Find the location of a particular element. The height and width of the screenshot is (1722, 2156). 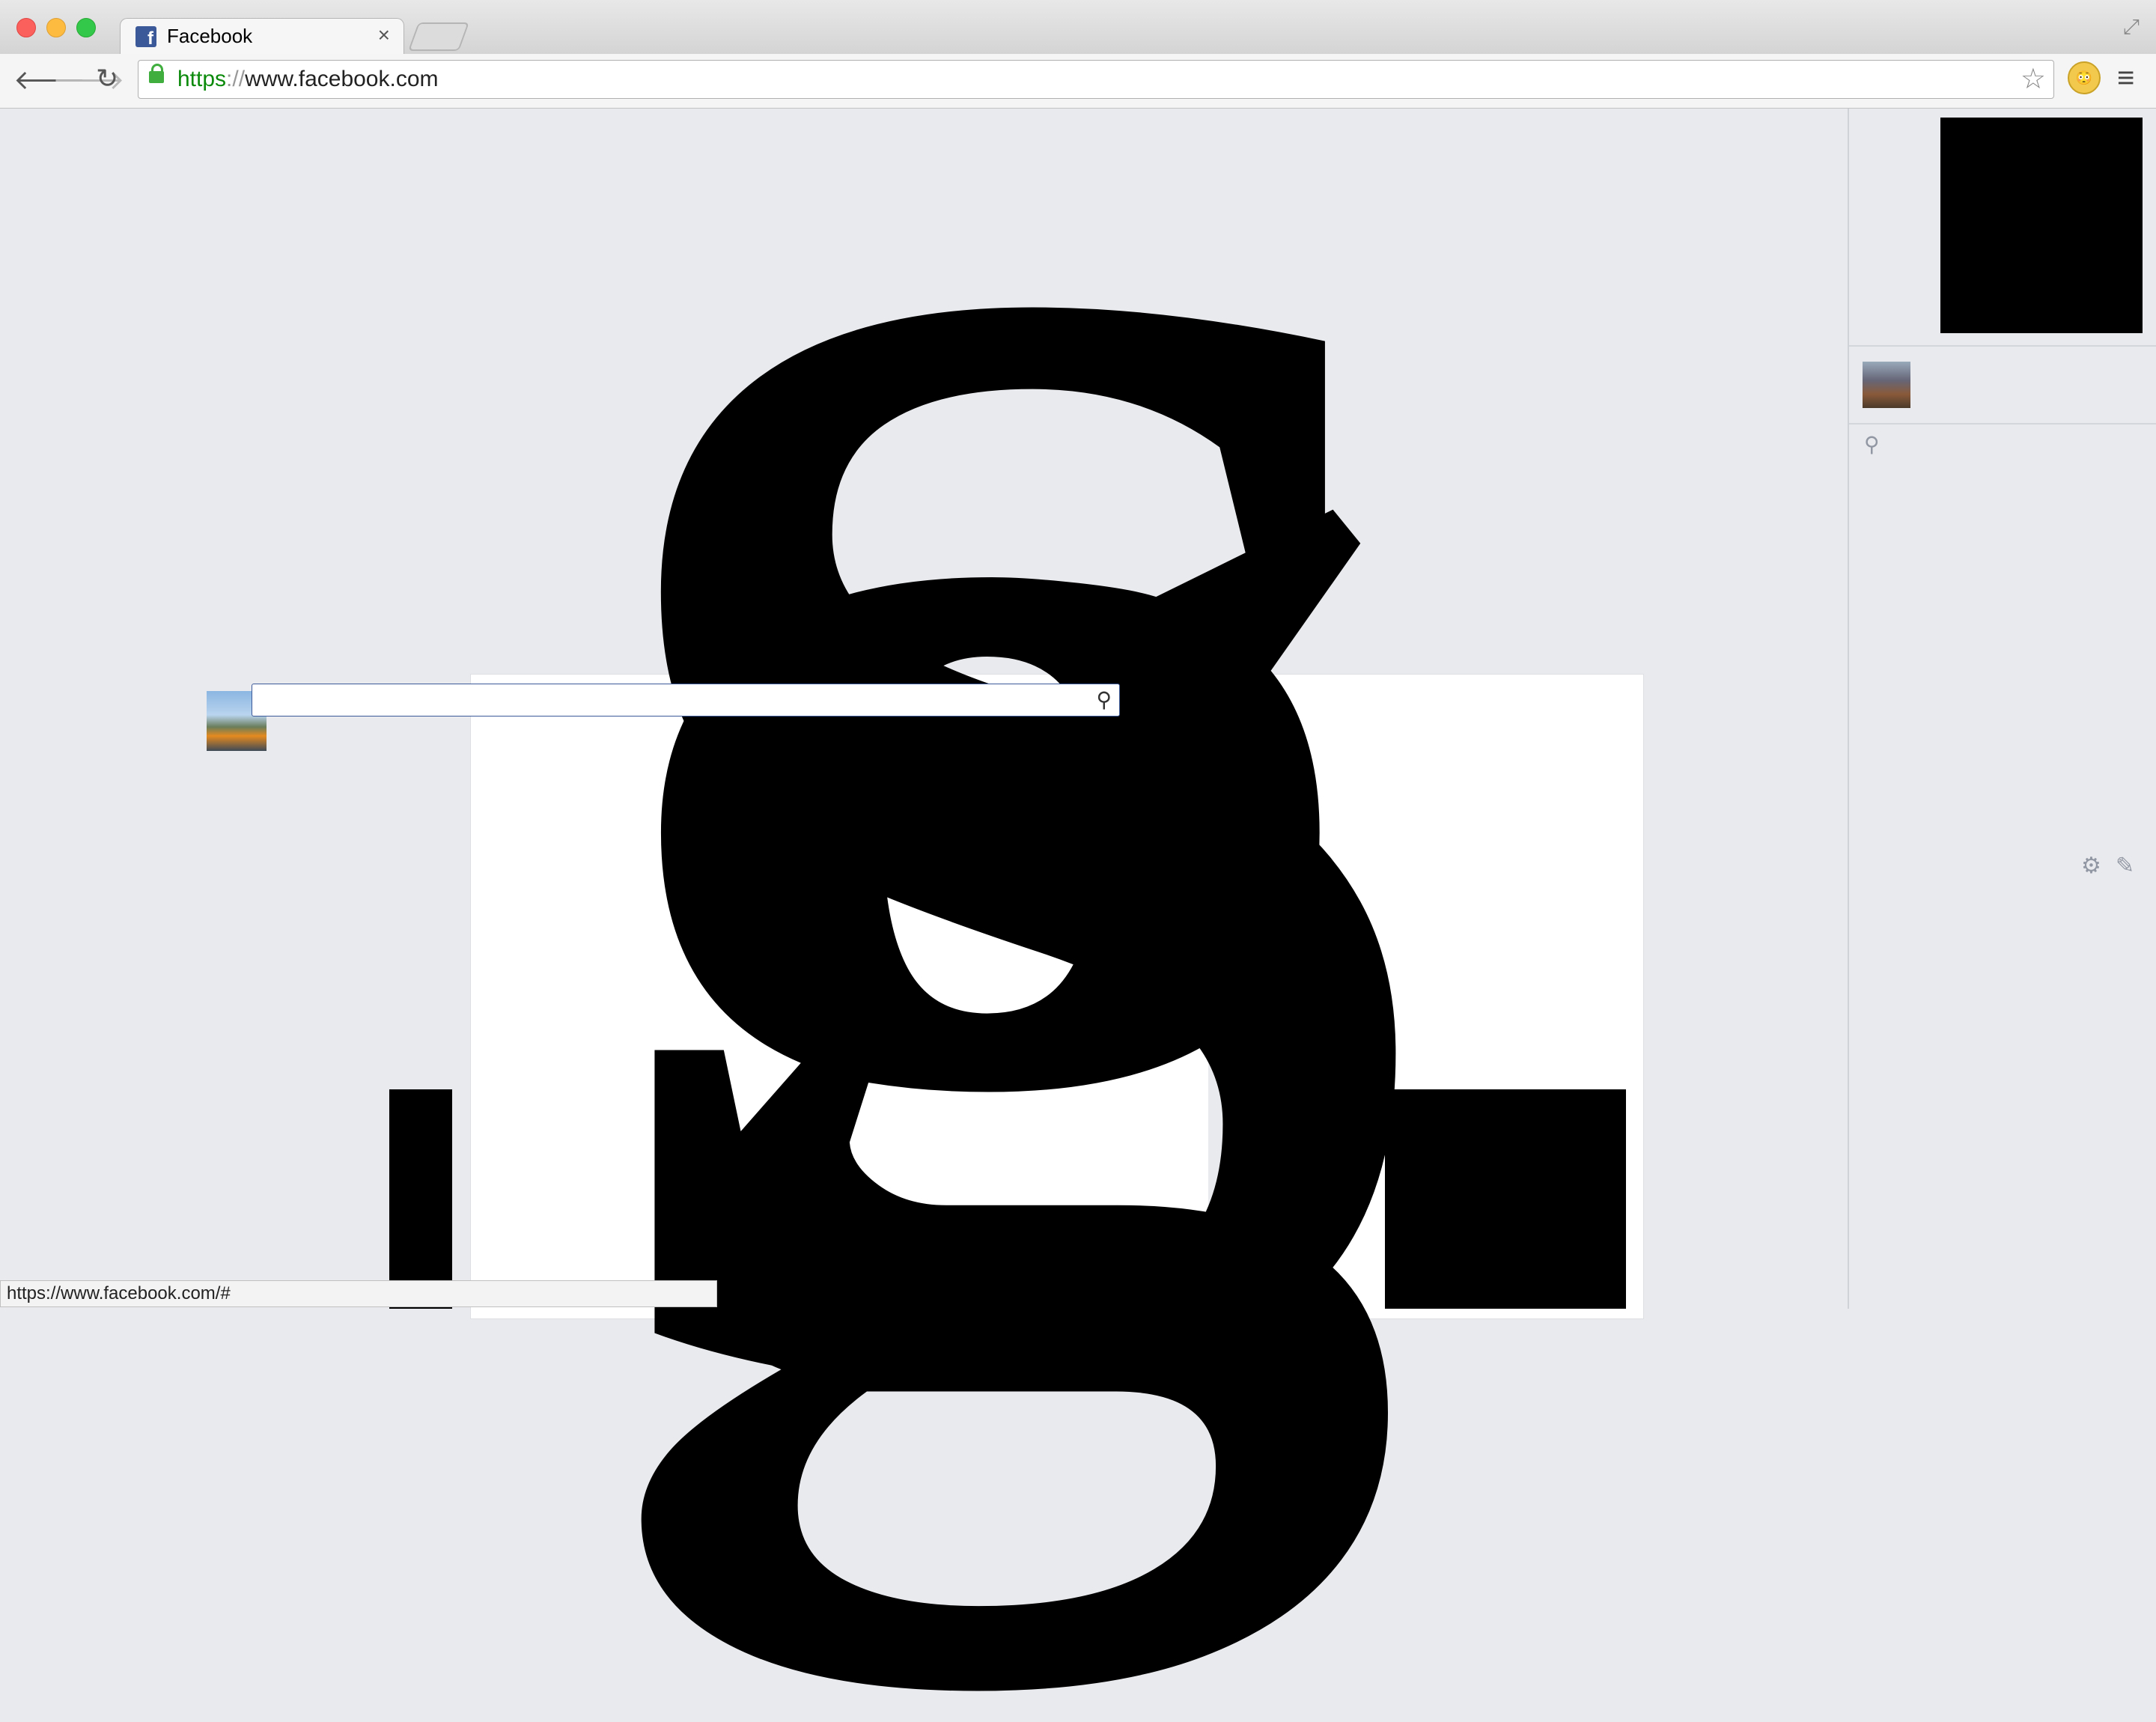

compose-message-icon: ✎ is located at coordinates (2125, 866).